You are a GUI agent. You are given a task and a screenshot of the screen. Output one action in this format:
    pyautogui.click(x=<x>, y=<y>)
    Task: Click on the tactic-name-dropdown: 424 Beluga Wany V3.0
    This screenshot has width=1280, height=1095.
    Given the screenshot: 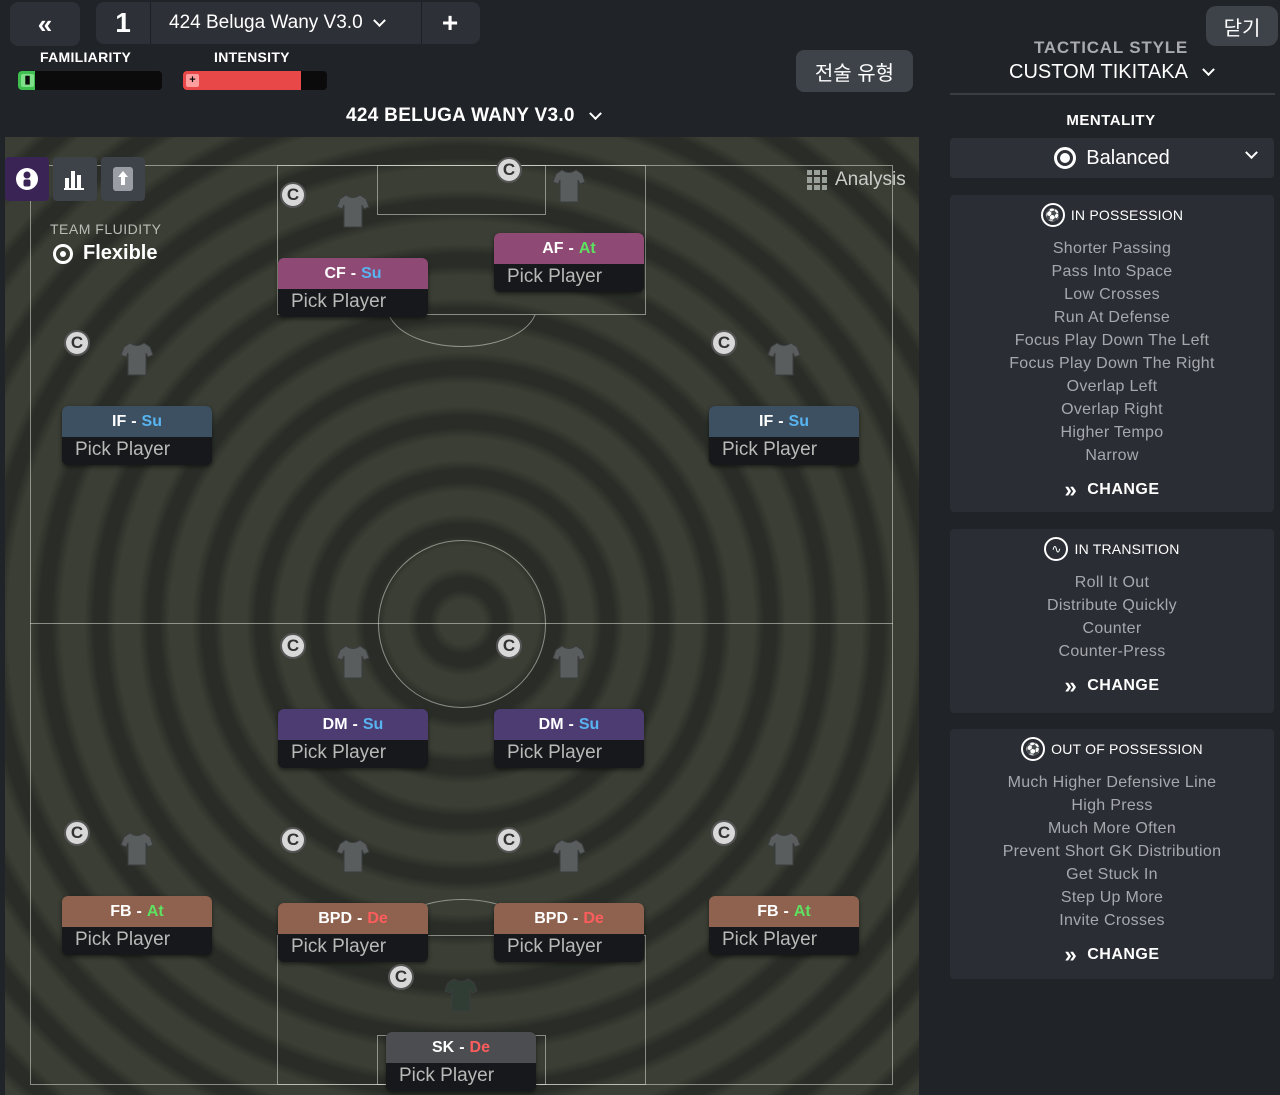 What is the action you would take?
    pyautogui.click(x=286, y=23)
    